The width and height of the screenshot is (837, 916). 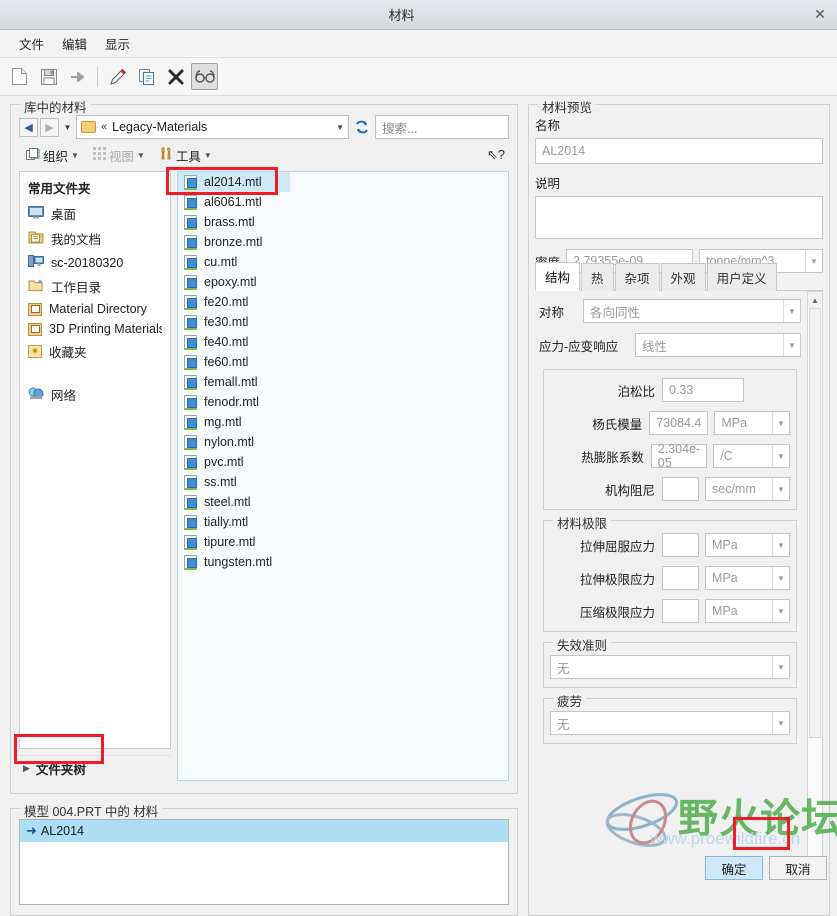 I want to click on scrollbar-track, so click(x=815, y=583).